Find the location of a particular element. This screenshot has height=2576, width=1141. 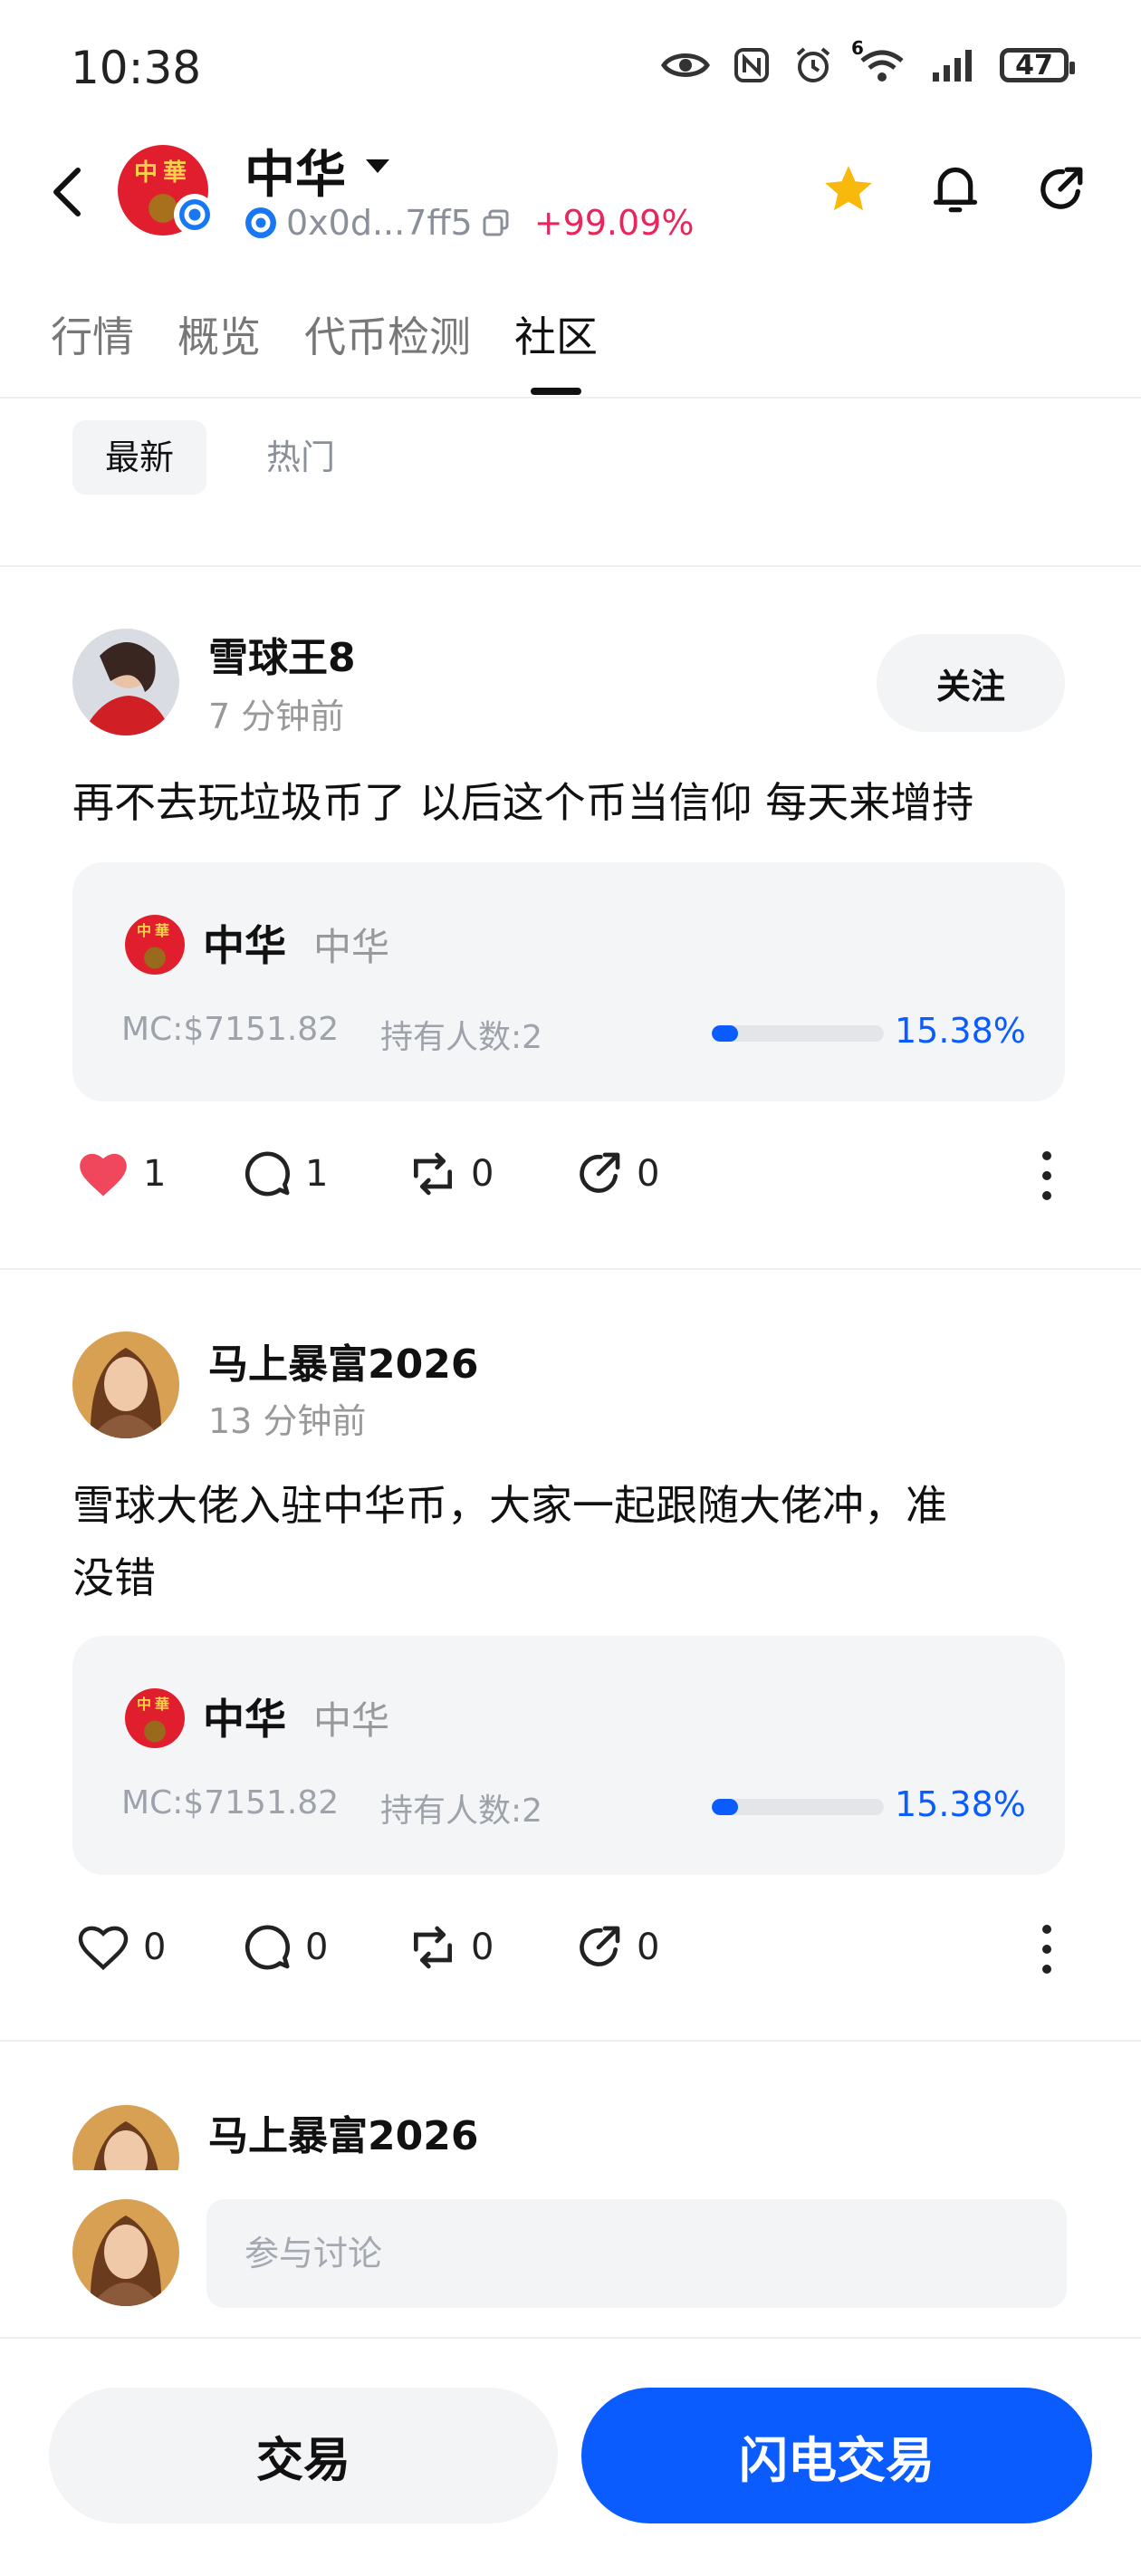

tab-market: 行情 is located at coordinates (92, 334).